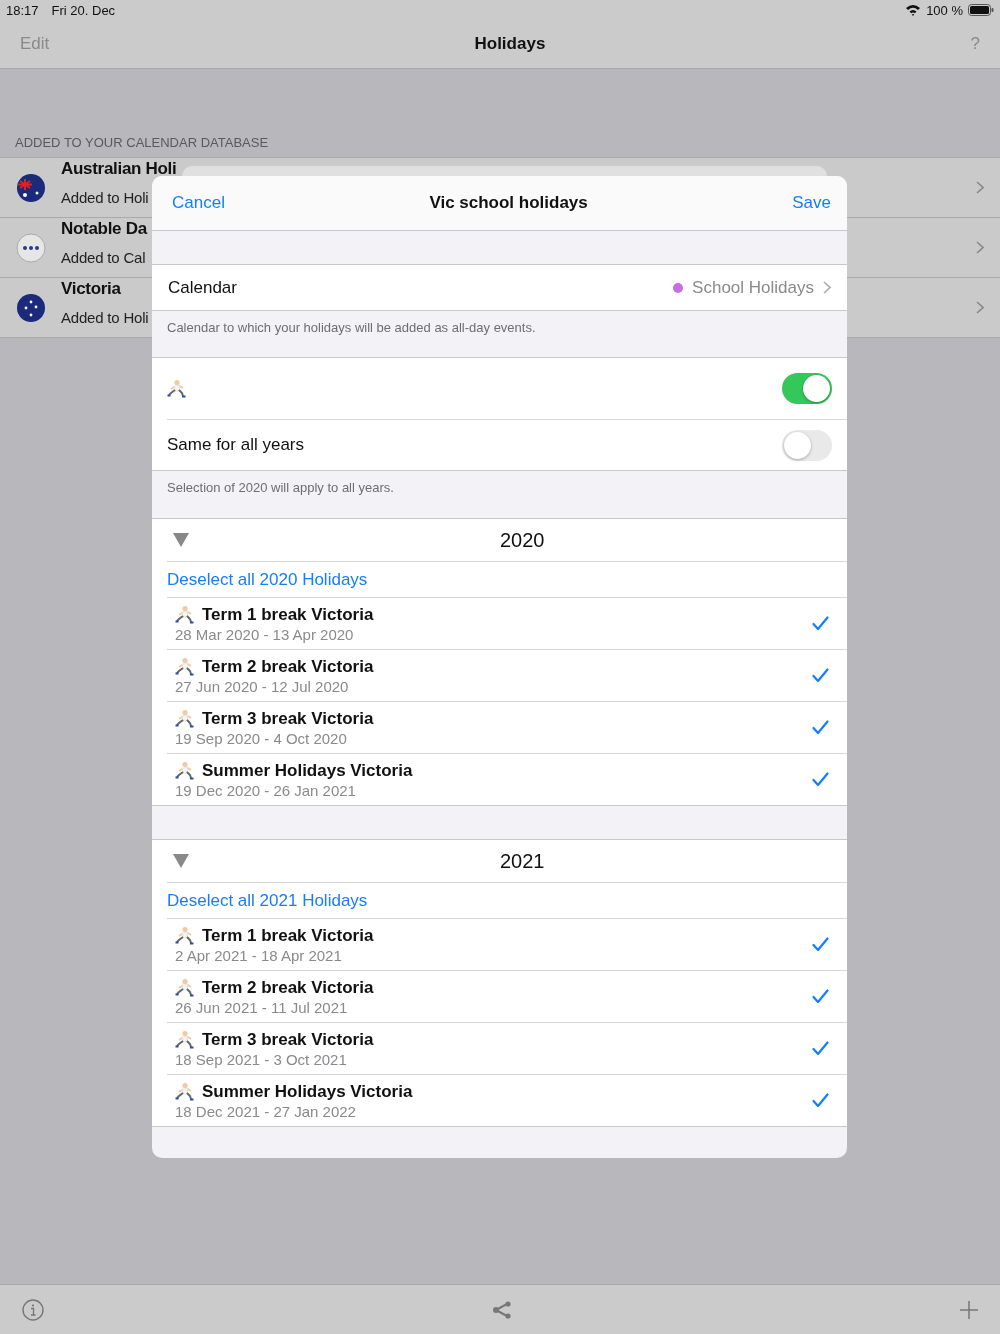 The image size is (1000, 1334). I want to click on calendar-subtitle: Added to Cal, so click(104, 258).